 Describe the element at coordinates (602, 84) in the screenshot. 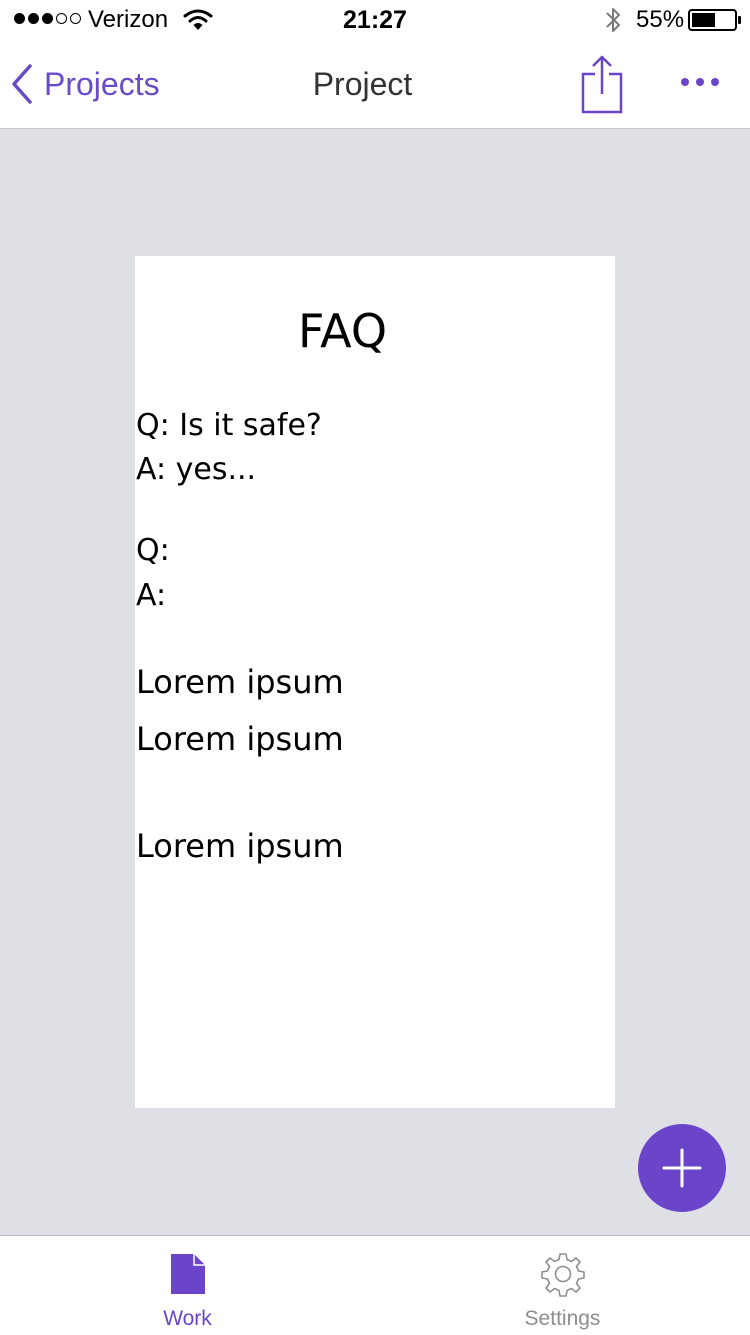

I see `share-icon` at that location.